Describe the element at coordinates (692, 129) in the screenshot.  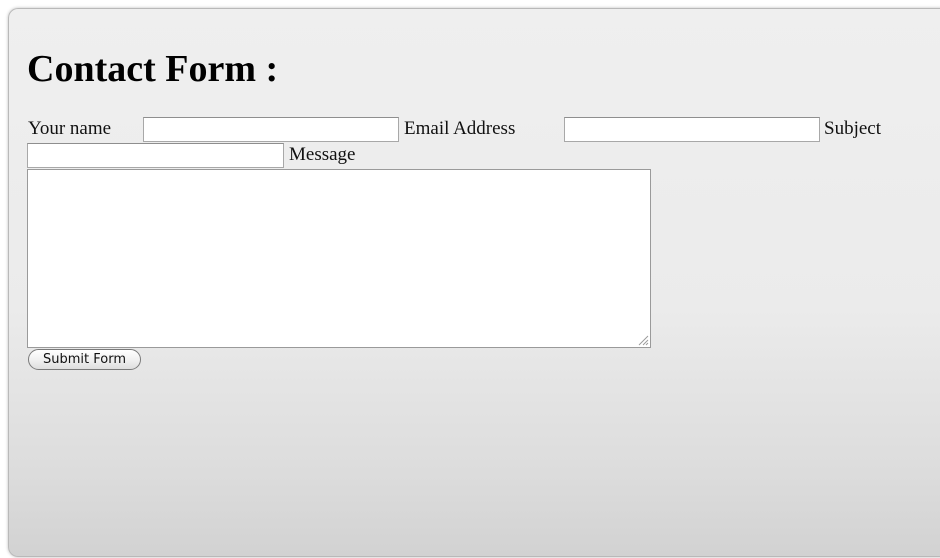
I see `email-field` at that location.